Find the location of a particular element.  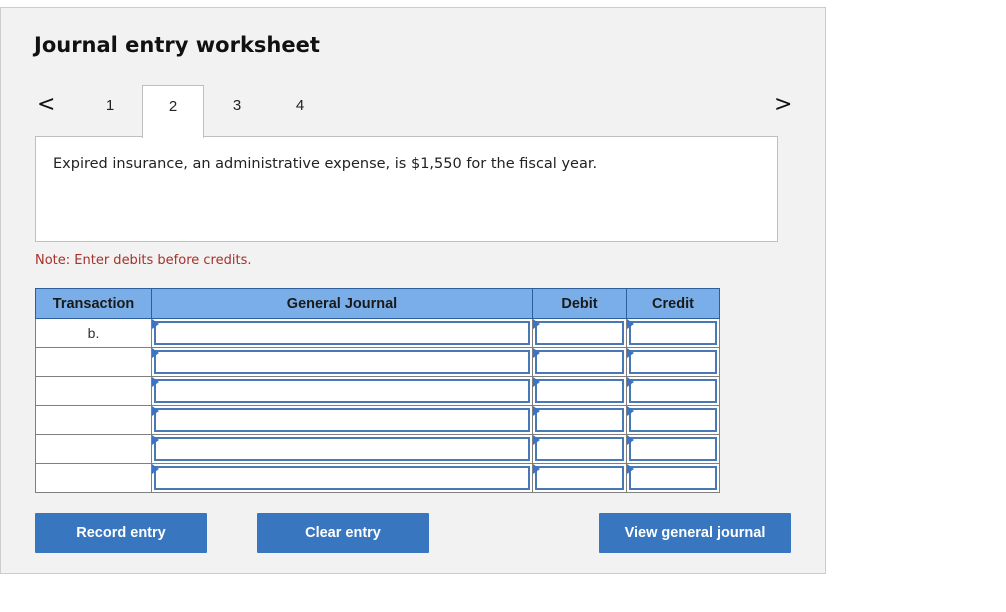

next-arrow-icon: > is located at coordinates (783, 105).